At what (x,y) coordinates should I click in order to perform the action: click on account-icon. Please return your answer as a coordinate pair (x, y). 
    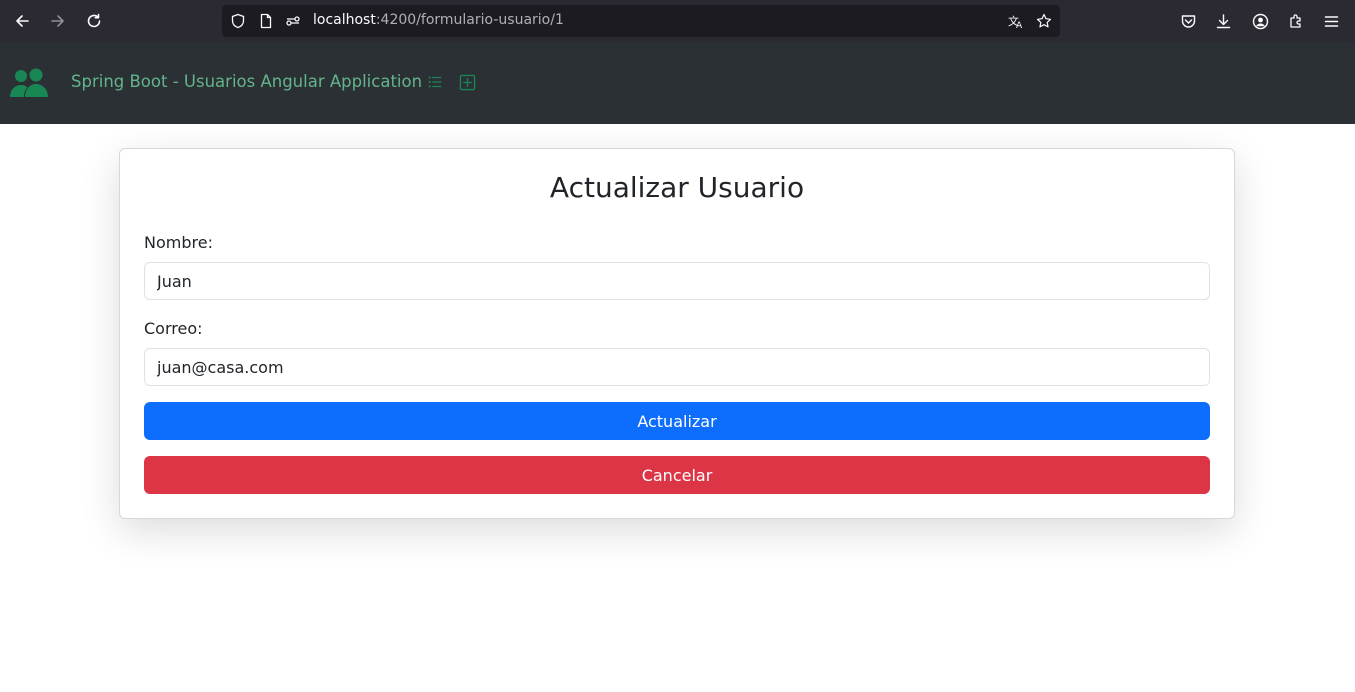
    Looking at the image, I should click on (1260, 21).